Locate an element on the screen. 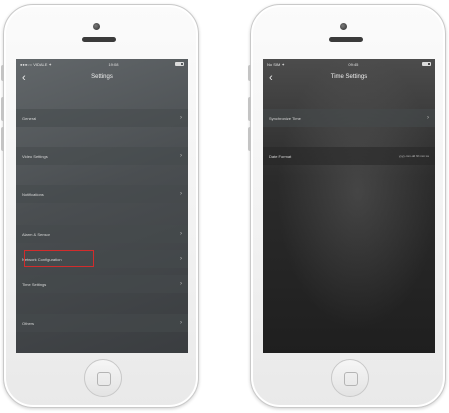 This screenshot has height=413, width=449. settings-item-label: Time Settings is located at coordinates (34, 284).